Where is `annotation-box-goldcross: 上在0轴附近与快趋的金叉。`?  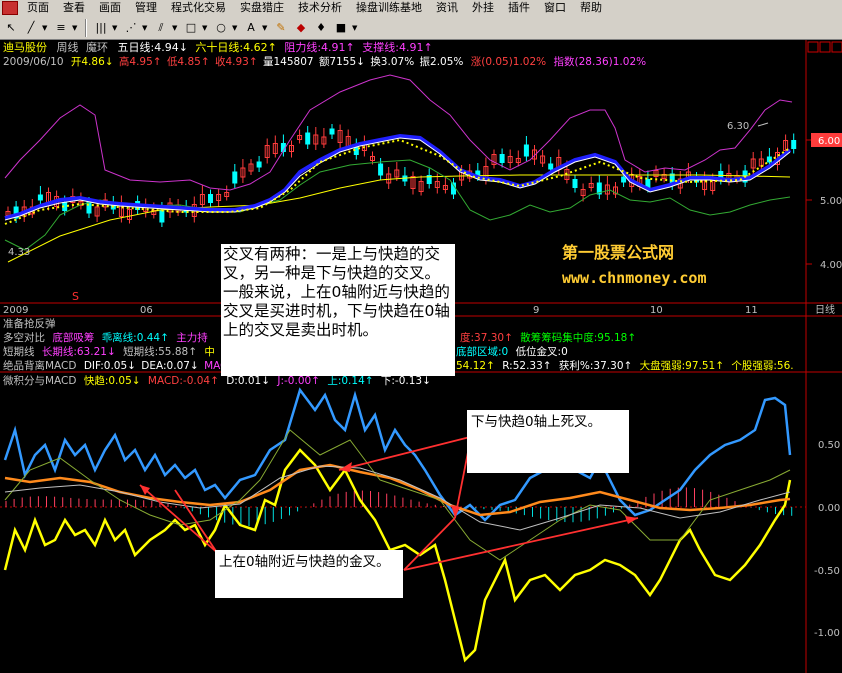 annotation-box-goldcross: 上在0轴附近与快趋的金叉。 is located at coordinates (309, 574).